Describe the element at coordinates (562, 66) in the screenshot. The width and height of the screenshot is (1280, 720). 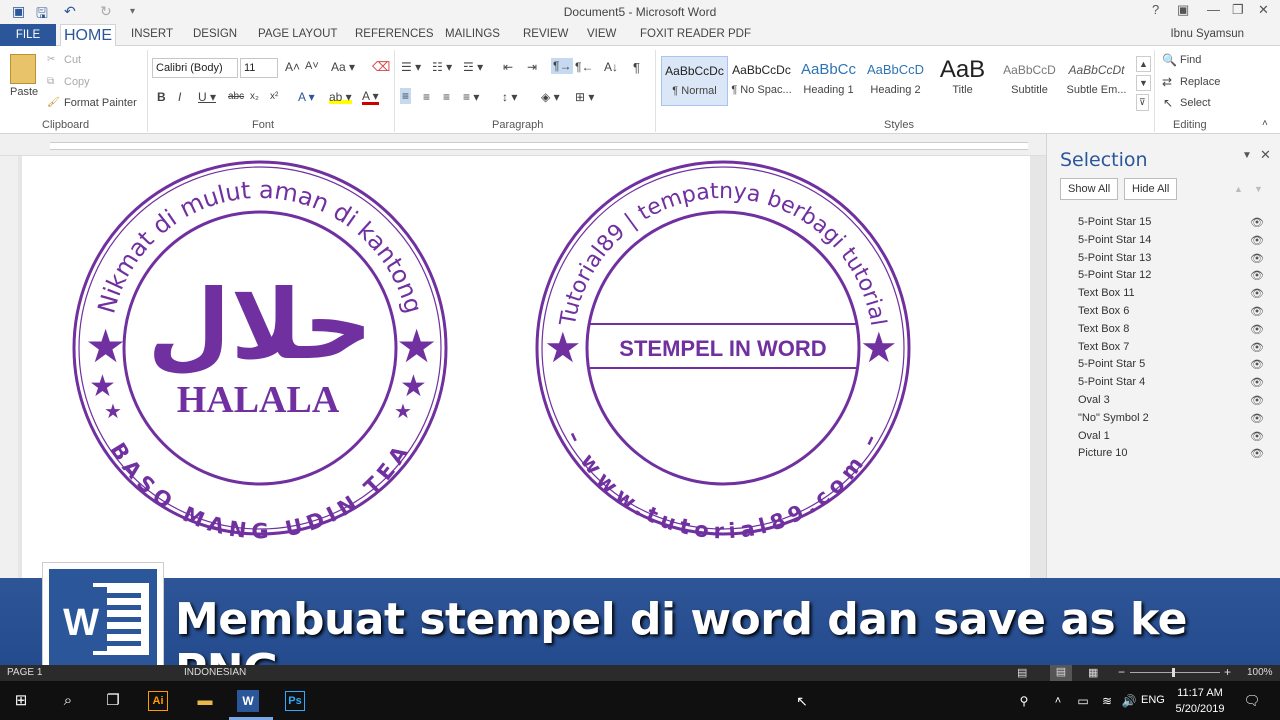
I see `ltr-icon: ¶→` at that location.